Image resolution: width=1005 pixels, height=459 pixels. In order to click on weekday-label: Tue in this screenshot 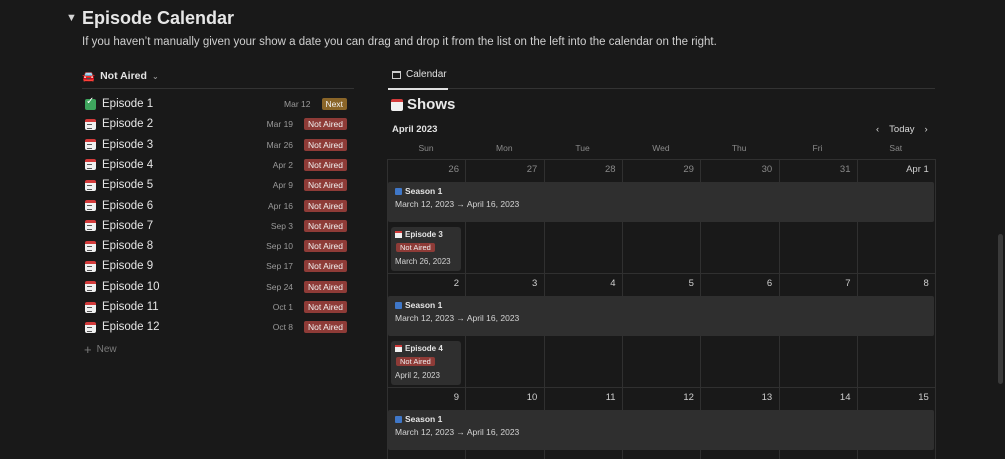, I will do `click(582, 148)`.